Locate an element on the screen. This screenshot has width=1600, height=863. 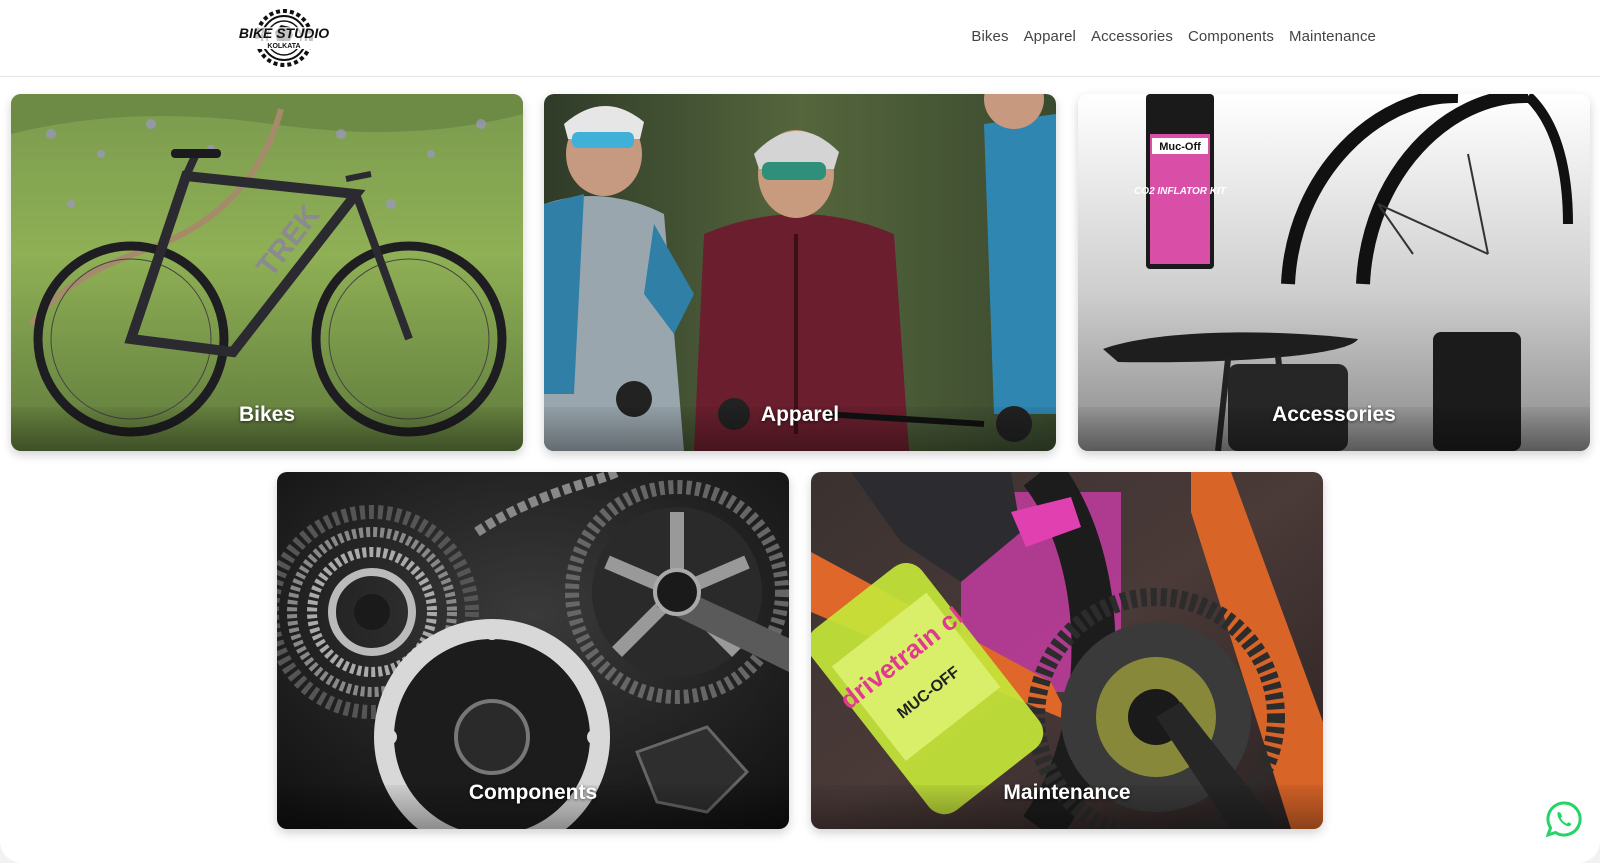
whatsapp-button is located at coordinates (1564, 819).